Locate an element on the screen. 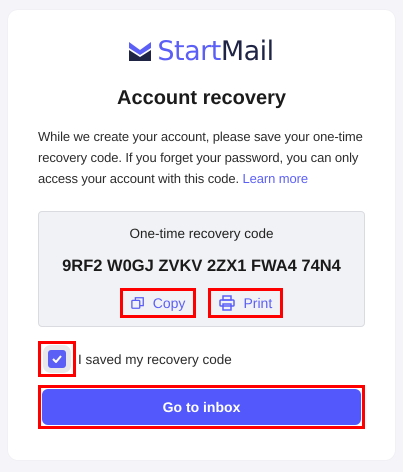  recovery-code: 9RF2 W0GJ ZVKV 2ZX1 FWA4 74N4 is located at coordinates (201, 266).